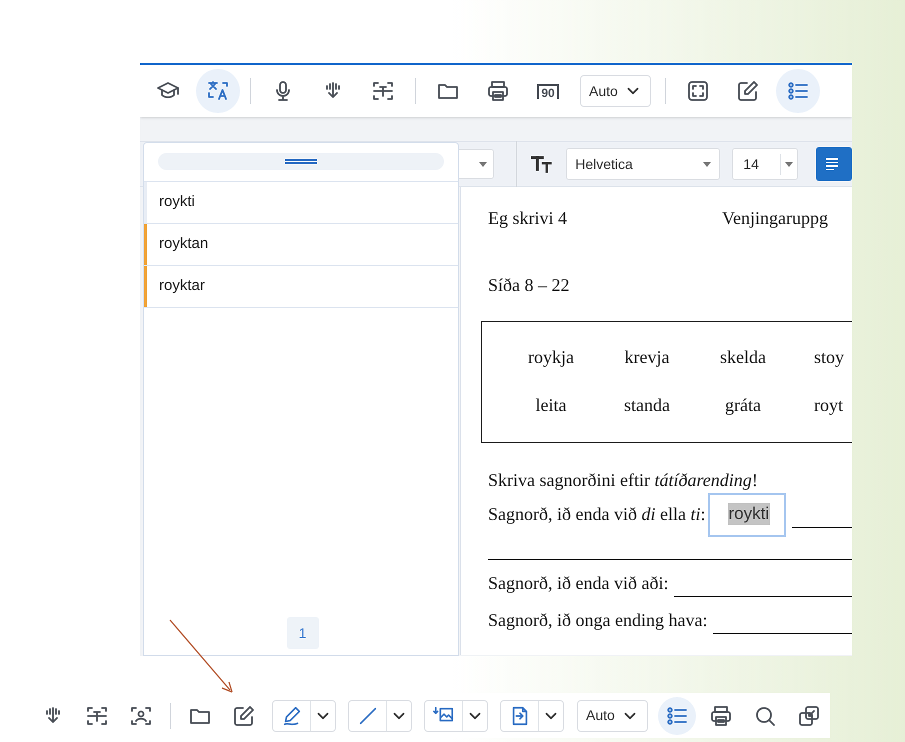  Describe the element at coordinates (548, 91) in the screenshot. I see `rotate-button: 90` at that location.